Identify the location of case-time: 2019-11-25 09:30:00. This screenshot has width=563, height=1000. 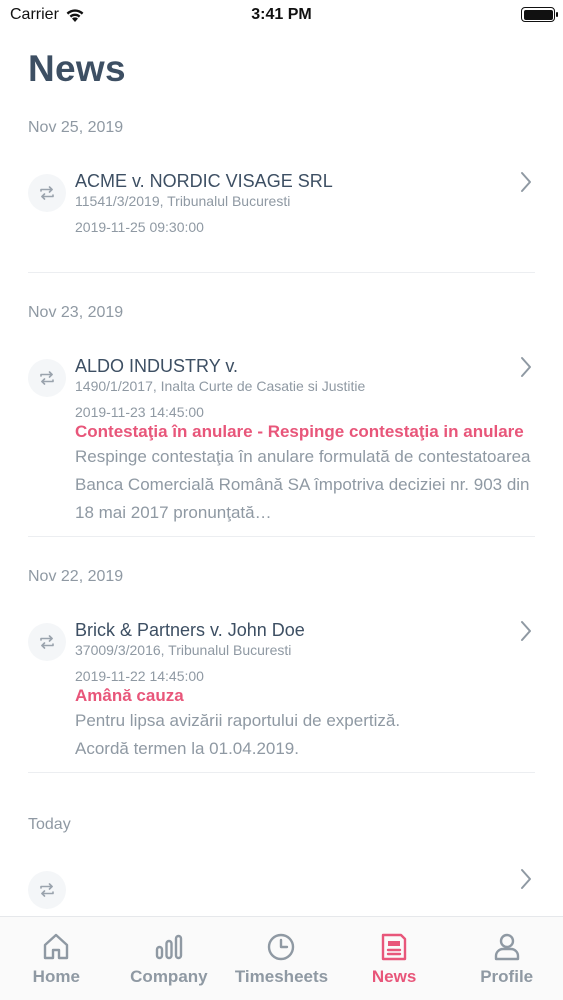
(139, 227).